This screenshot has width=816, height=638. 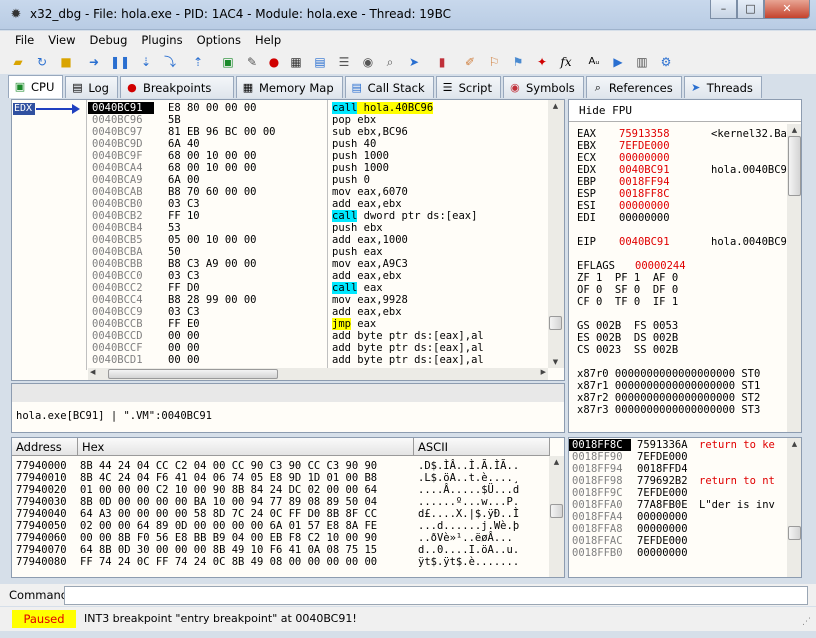 I want to click on disassembly-row: 0040BCC2 FF D0 call eax, so click(x=279, y=288).